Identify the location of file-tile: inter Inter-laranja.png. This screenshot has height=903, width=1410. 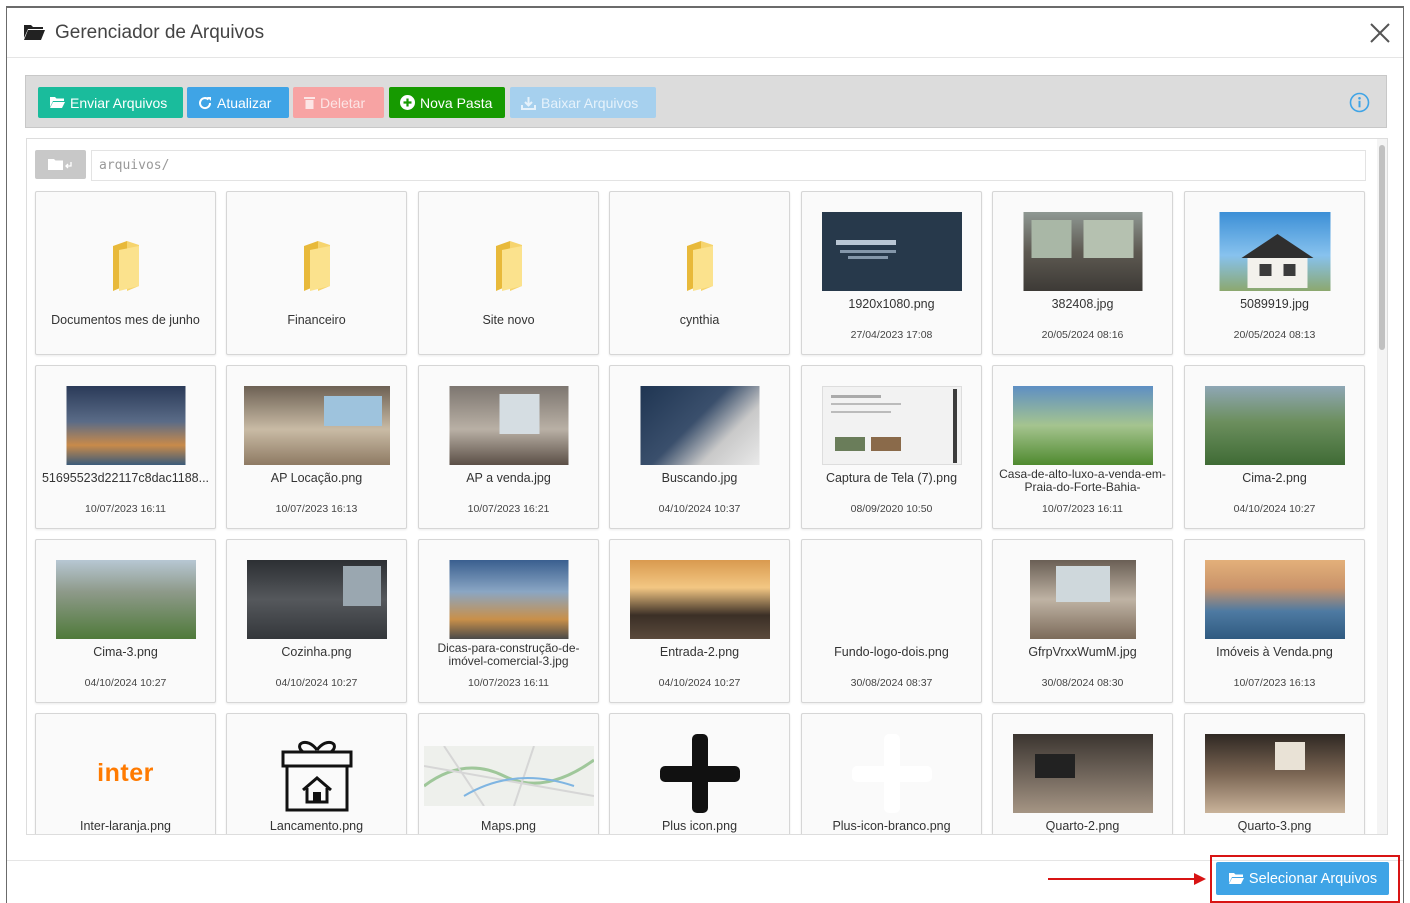
(125, 773).